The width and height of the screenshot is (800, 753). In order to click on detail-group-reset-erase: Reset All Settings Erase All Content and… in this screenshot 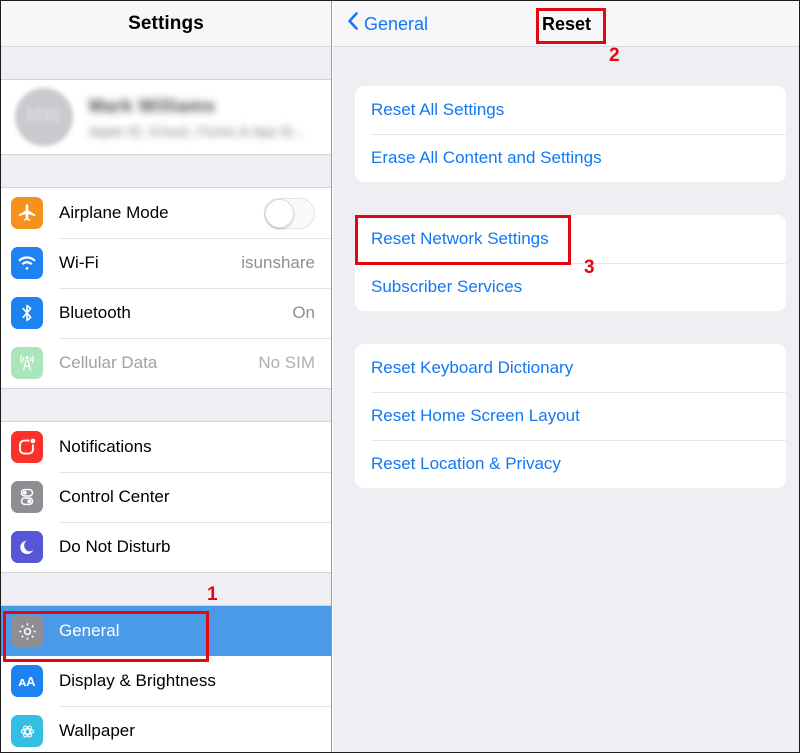, I will do `click(570, 134)`.